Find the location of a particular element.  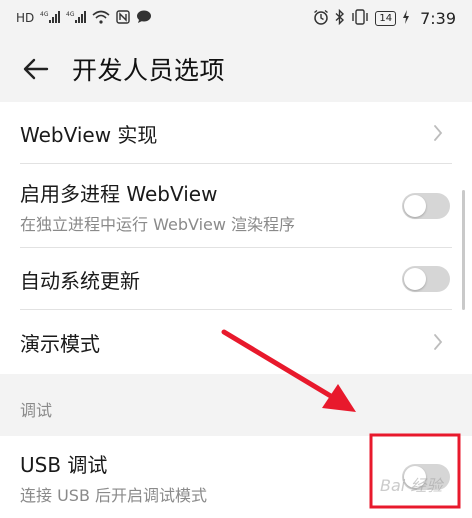

wifi-icon is located at coordinates (101, 18).